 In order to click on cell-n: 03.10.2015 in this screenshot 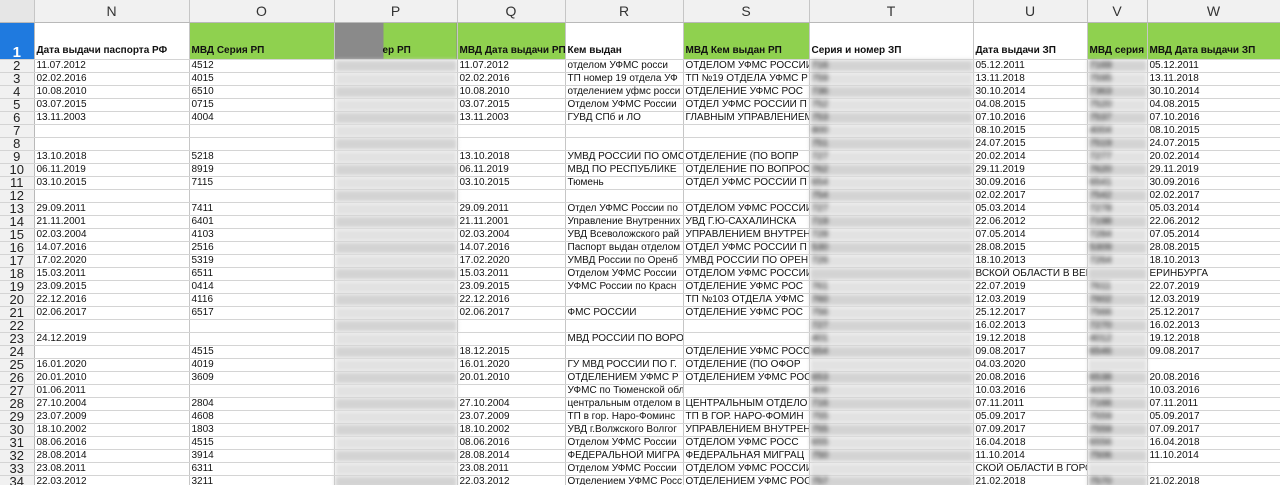, I will do `click(112, 183)`.